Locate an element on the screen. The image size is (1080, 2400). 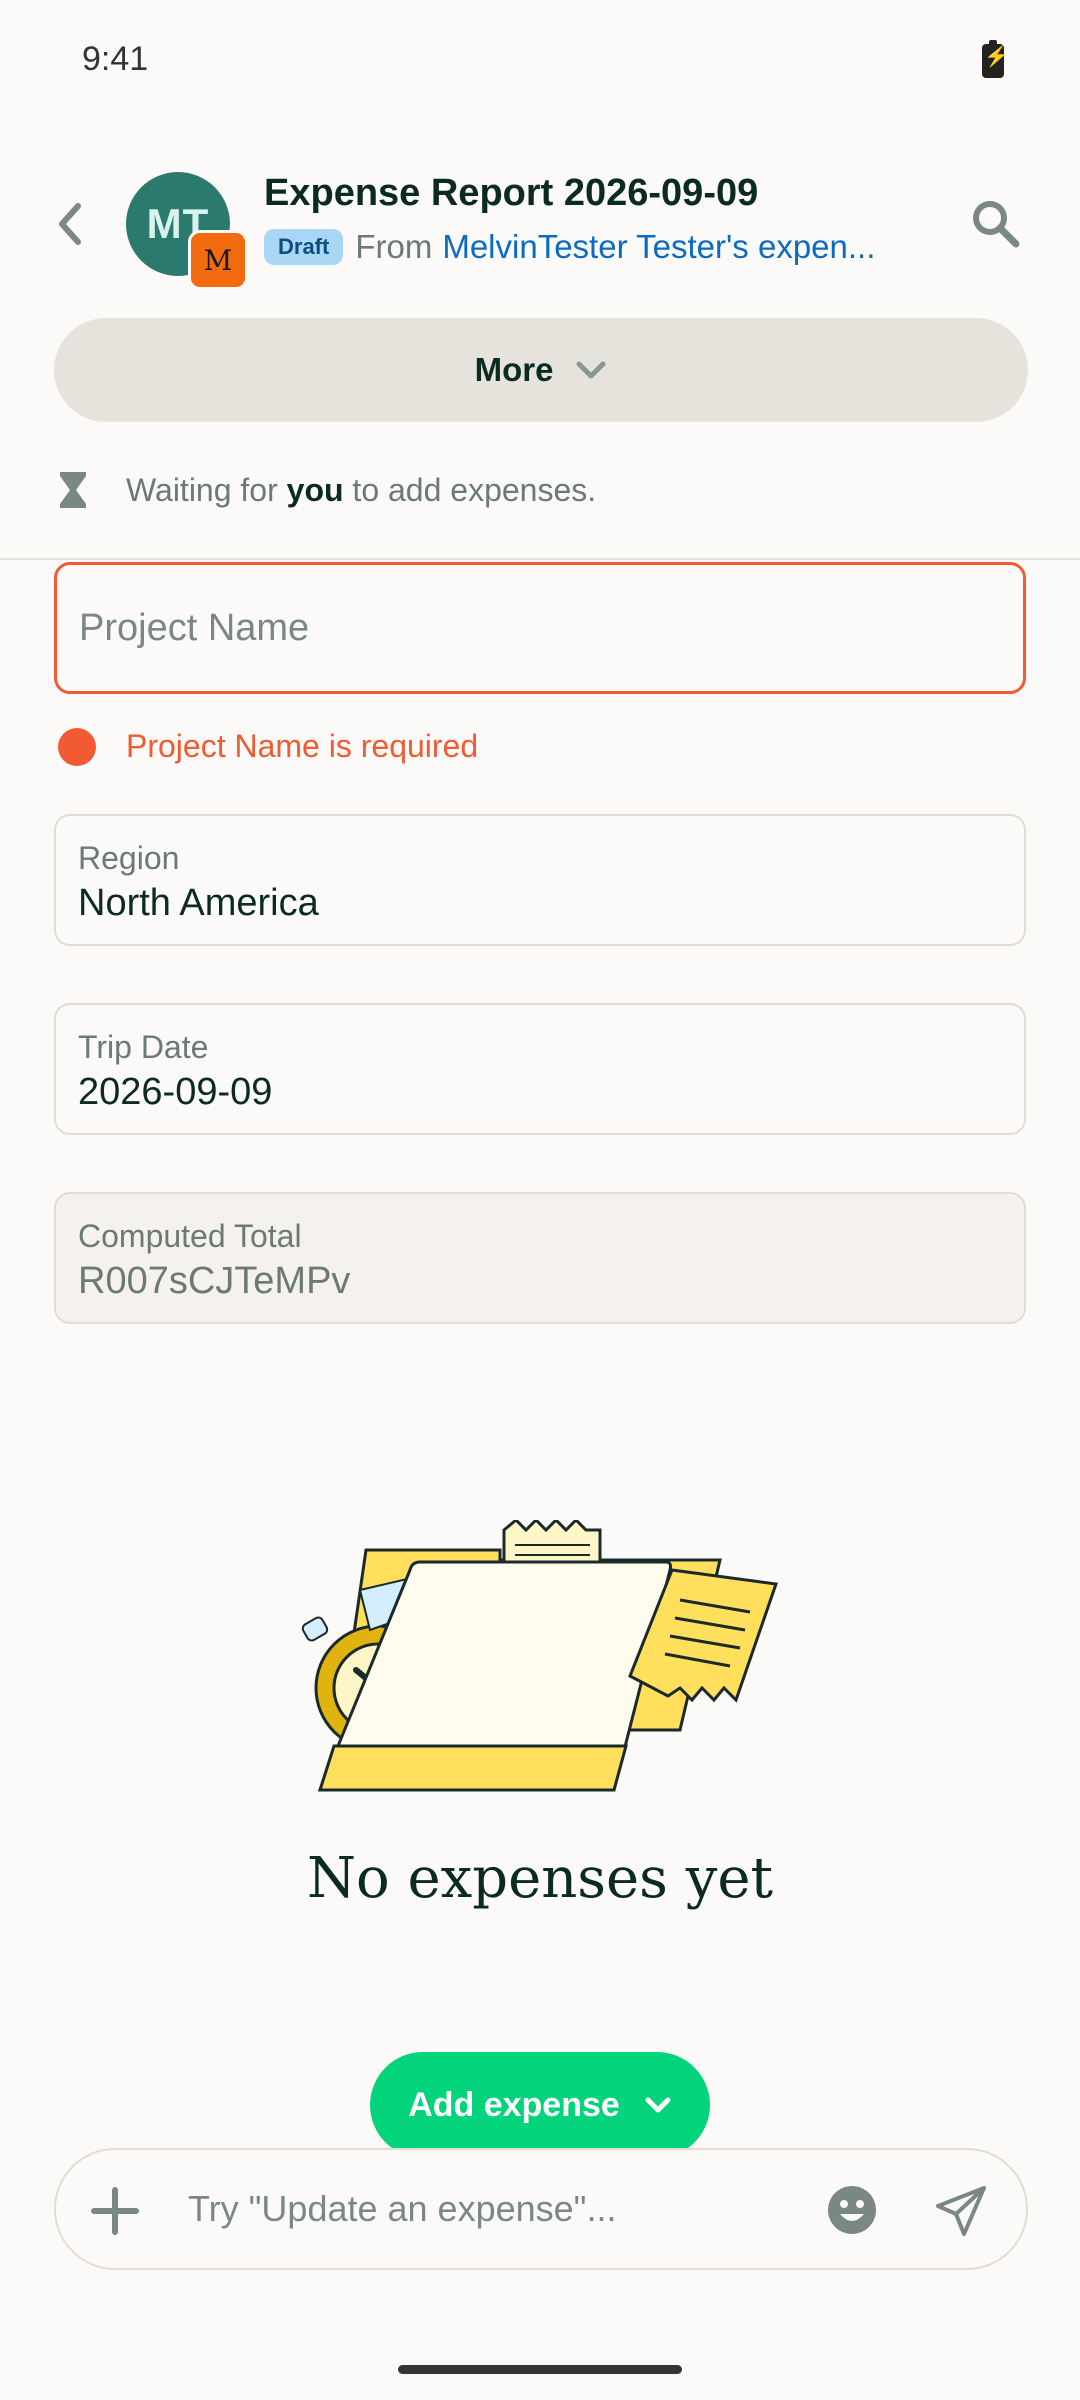
send-icon is located at coordinates (961, 2211).